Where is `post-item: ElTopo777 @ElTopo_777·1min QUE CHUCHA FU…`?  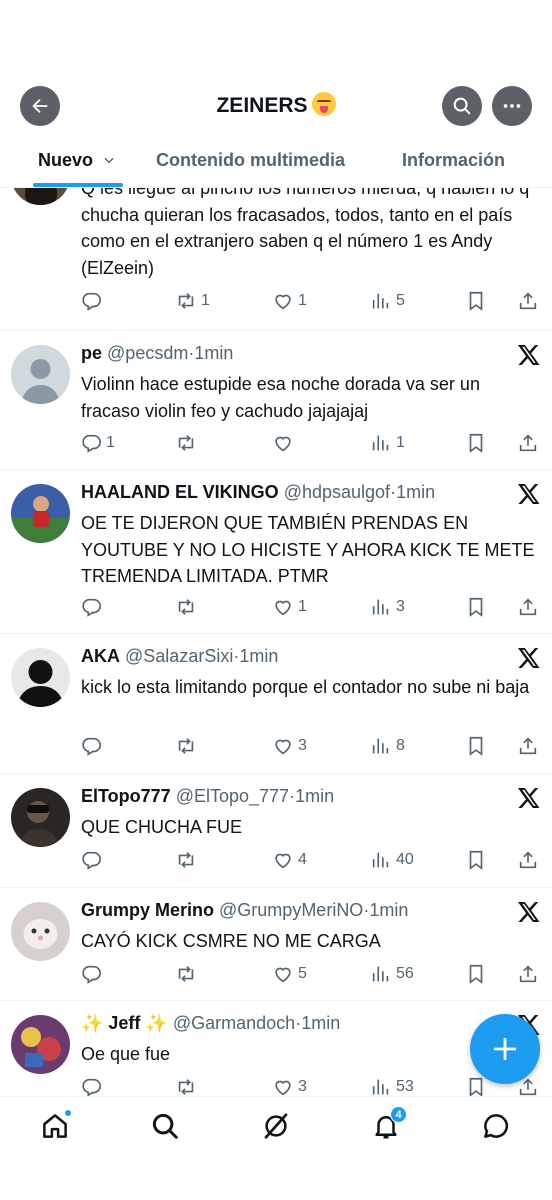 post-item: ElTopo777 @ElTopo_777·1min QUE CHUCHA FU… is located at coordinates (276, 831).